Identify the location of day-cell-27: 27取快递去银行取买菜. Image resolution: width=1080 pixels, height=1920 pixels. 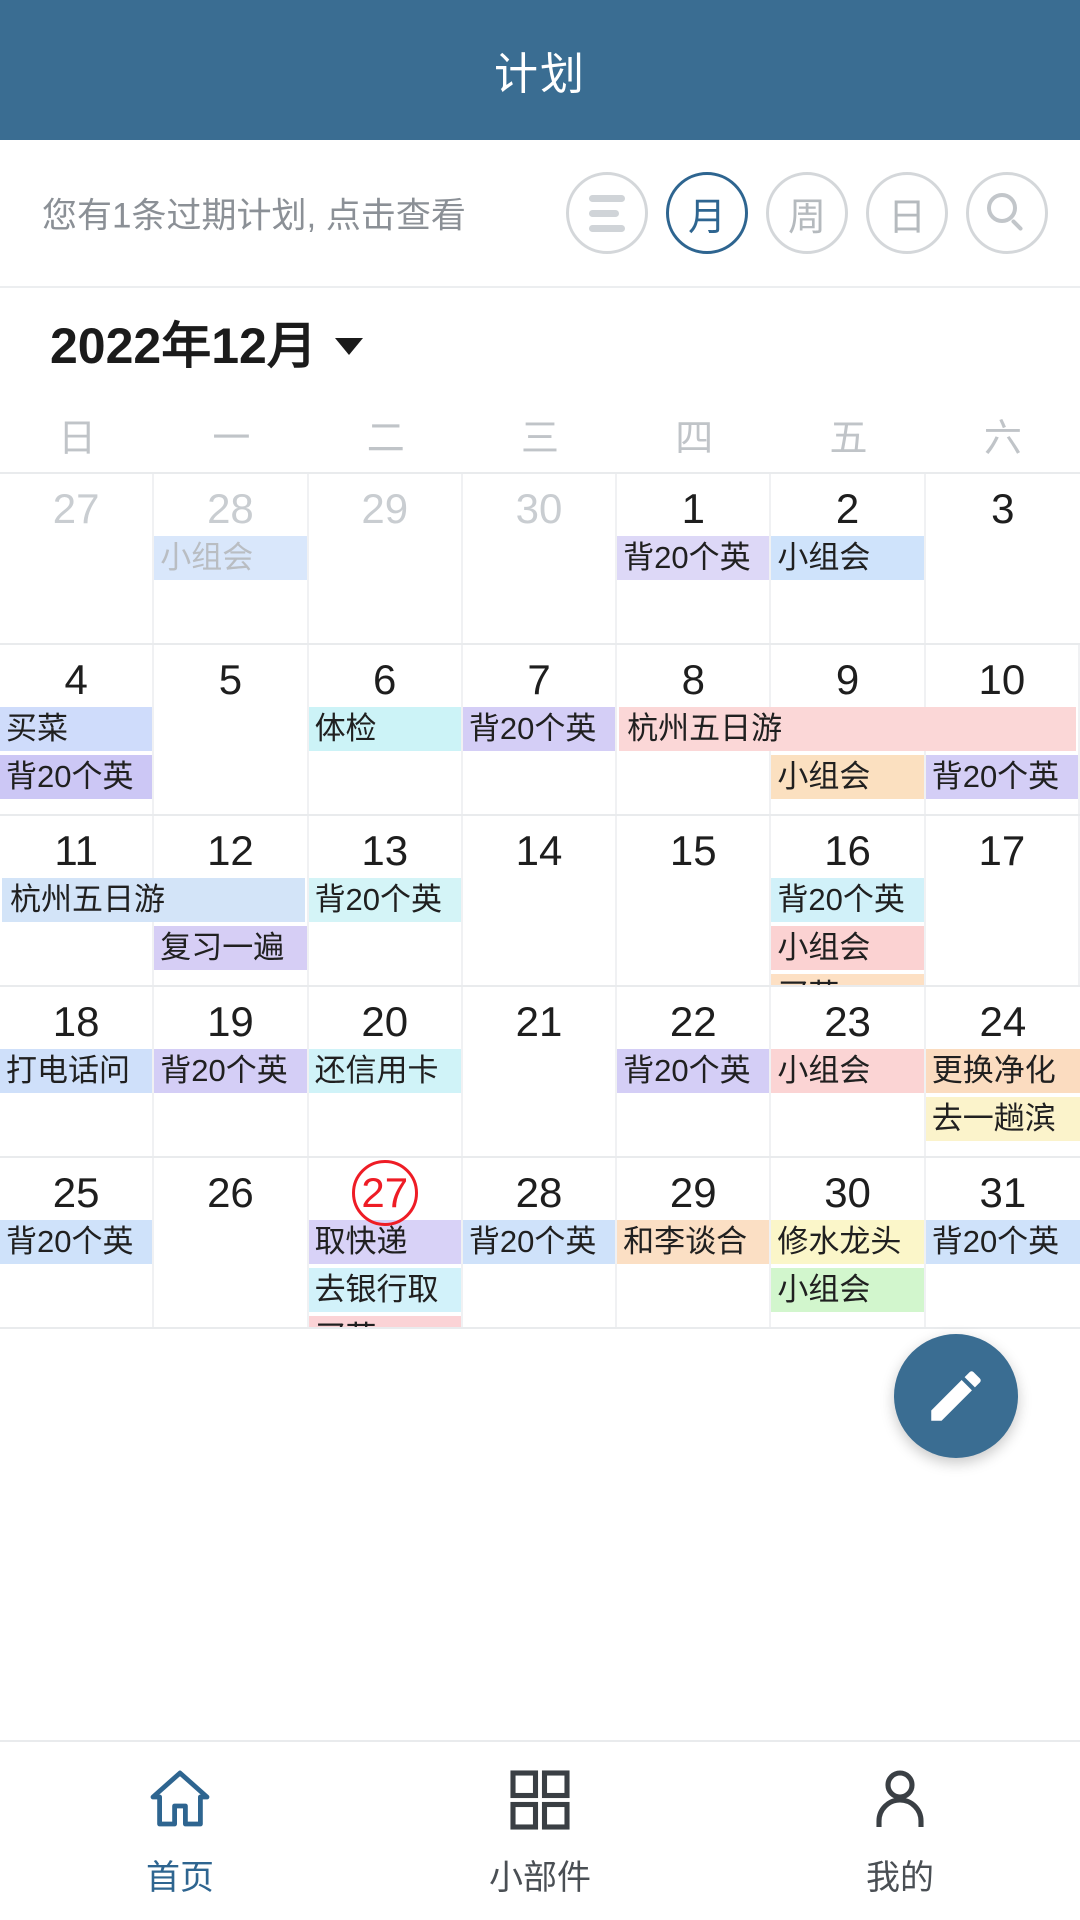
(385, 1242).